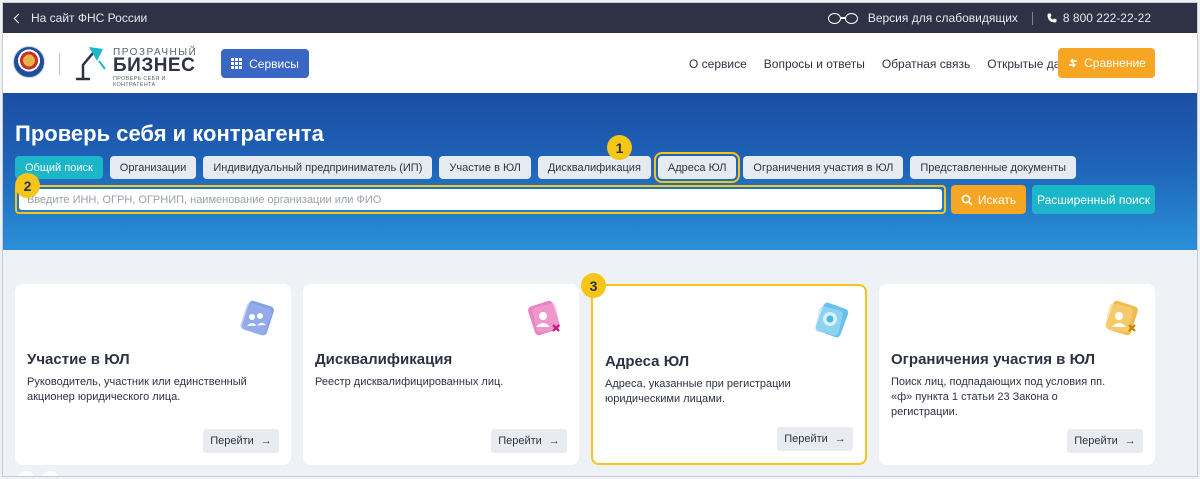  What do you see at coordinates (1052, 18) in the screenshot?
I see `phone-icon` at bounding box center [1052, 18].